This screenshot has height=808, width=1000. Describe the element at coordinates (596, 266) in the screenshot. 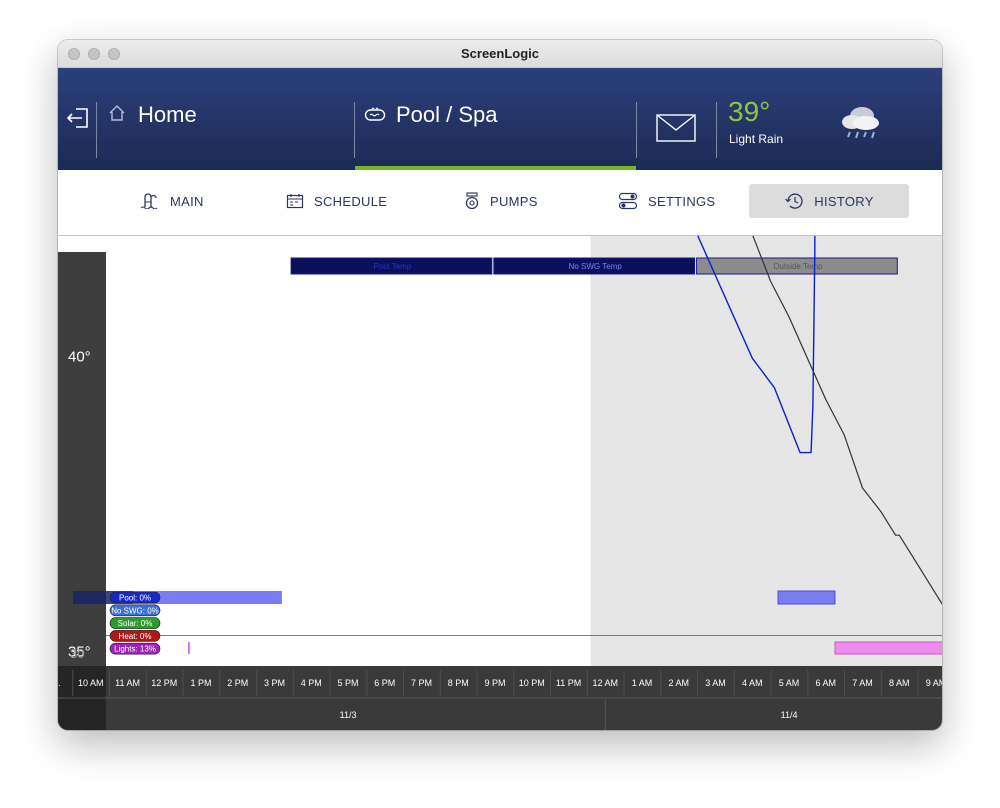

I see `legend-label: No SWG Temp` at that location.